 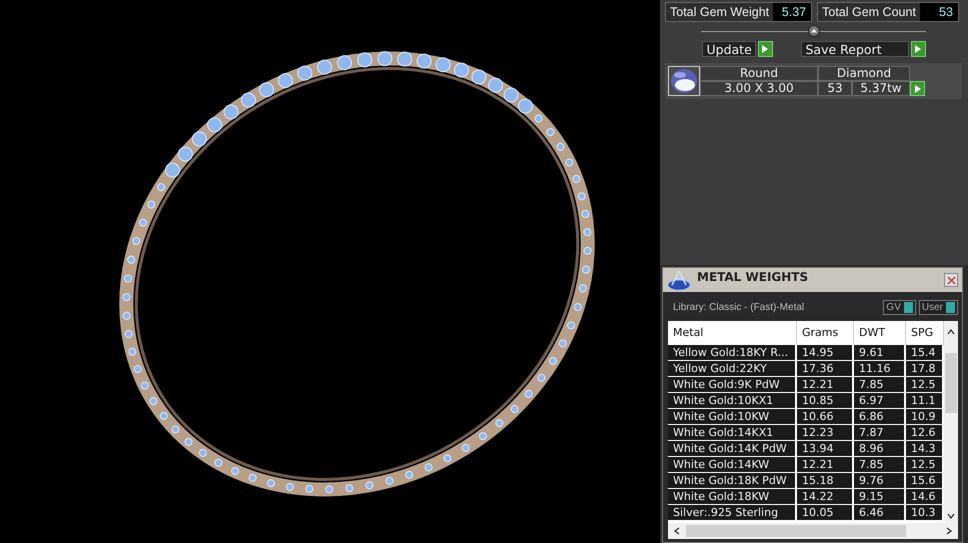 What do you see at coordinates (880, 401) in the screenshot?
I see `table-cell: 6.97` at bounding box center [880, 401].